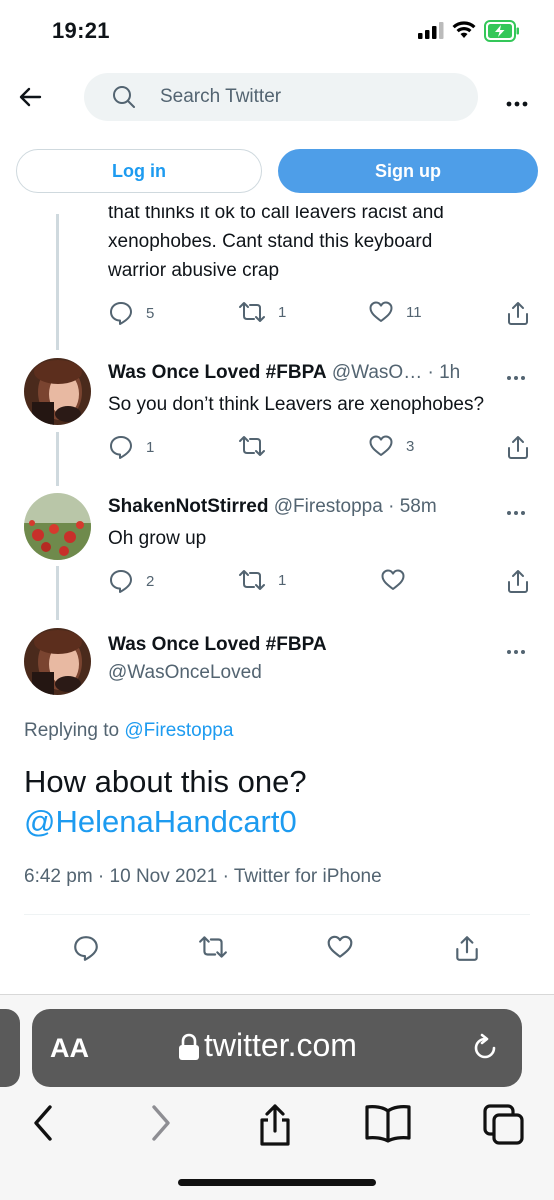  What do you see at coordinates (188, 506) in the screenshot?
I see `display-name: ShakenNotStirred` at bounding box center [188, 506].